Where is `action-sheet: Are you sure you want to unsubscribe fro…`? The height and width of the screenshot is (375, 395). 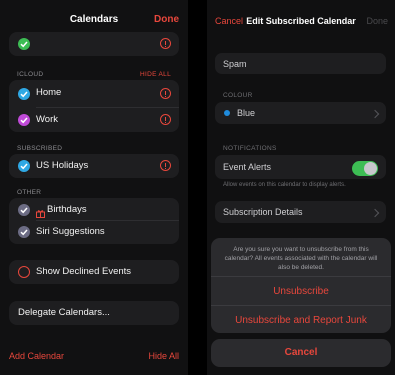
action-sheet: Are you sure you want to unsubscribe fro… is located at coordinates (301, 285).